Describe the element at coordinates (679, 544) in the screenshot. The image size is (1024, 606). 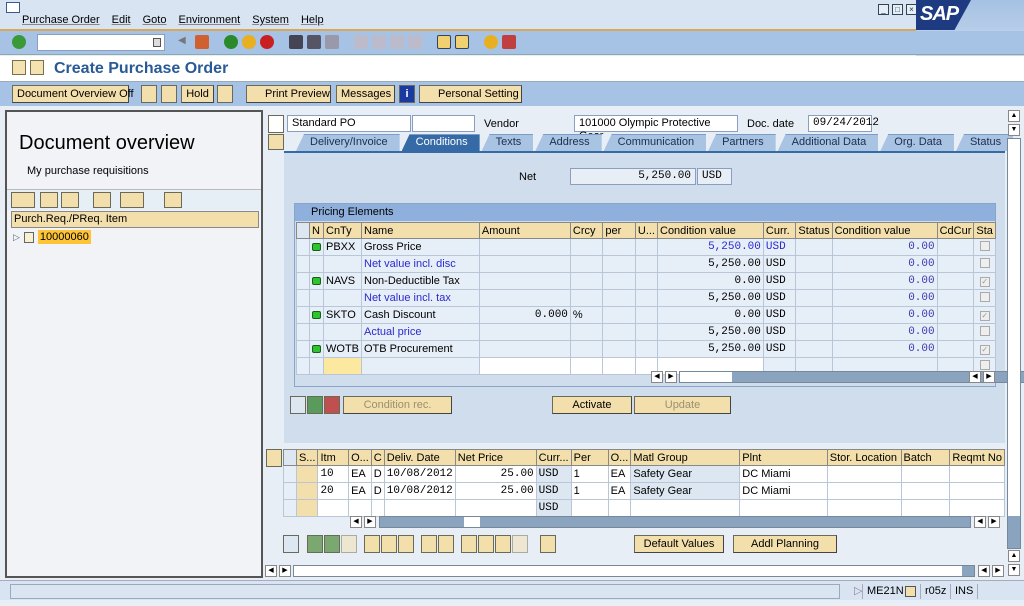
I see `default-values-button: Default Values` at that location.